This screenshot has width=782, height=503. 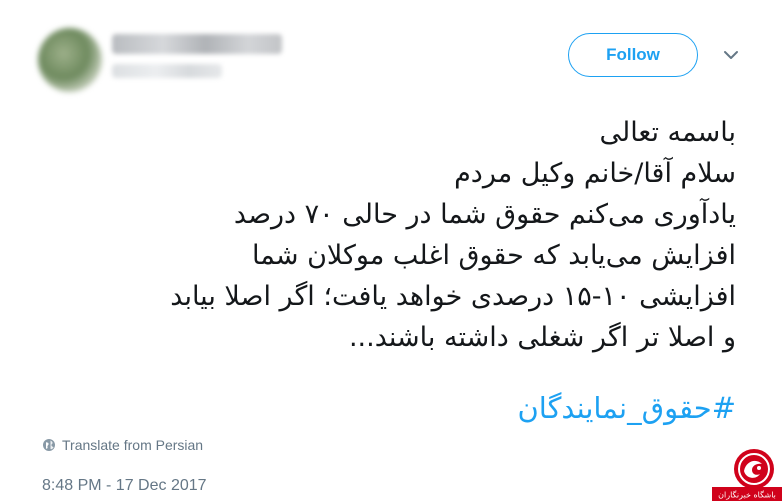 I want to click on translate-link: Translate from Persian, so click(x=122, y=445).